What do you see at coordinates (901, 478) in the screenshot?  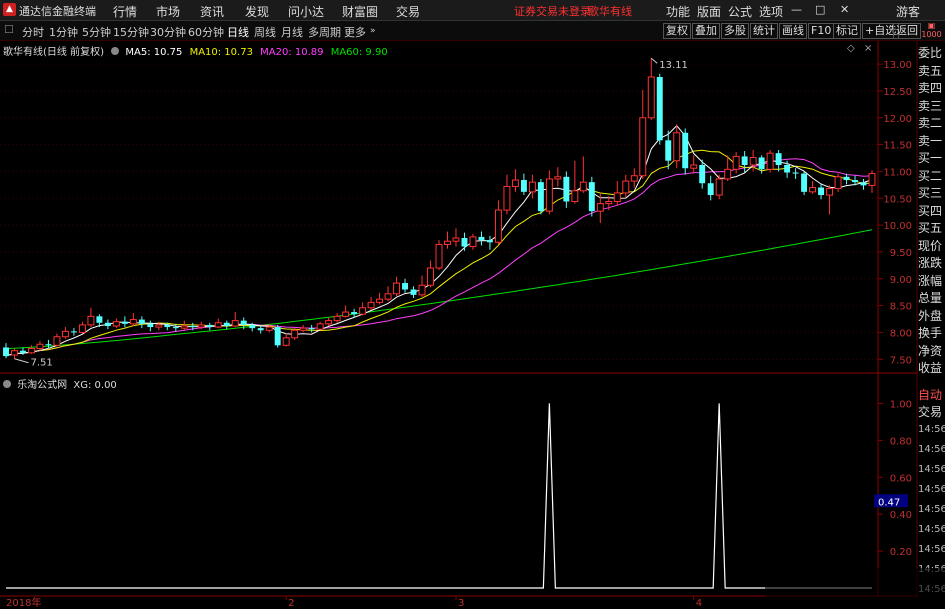 I see `sub-y-tick-label: 0.60` at bounding box center [901, 478].